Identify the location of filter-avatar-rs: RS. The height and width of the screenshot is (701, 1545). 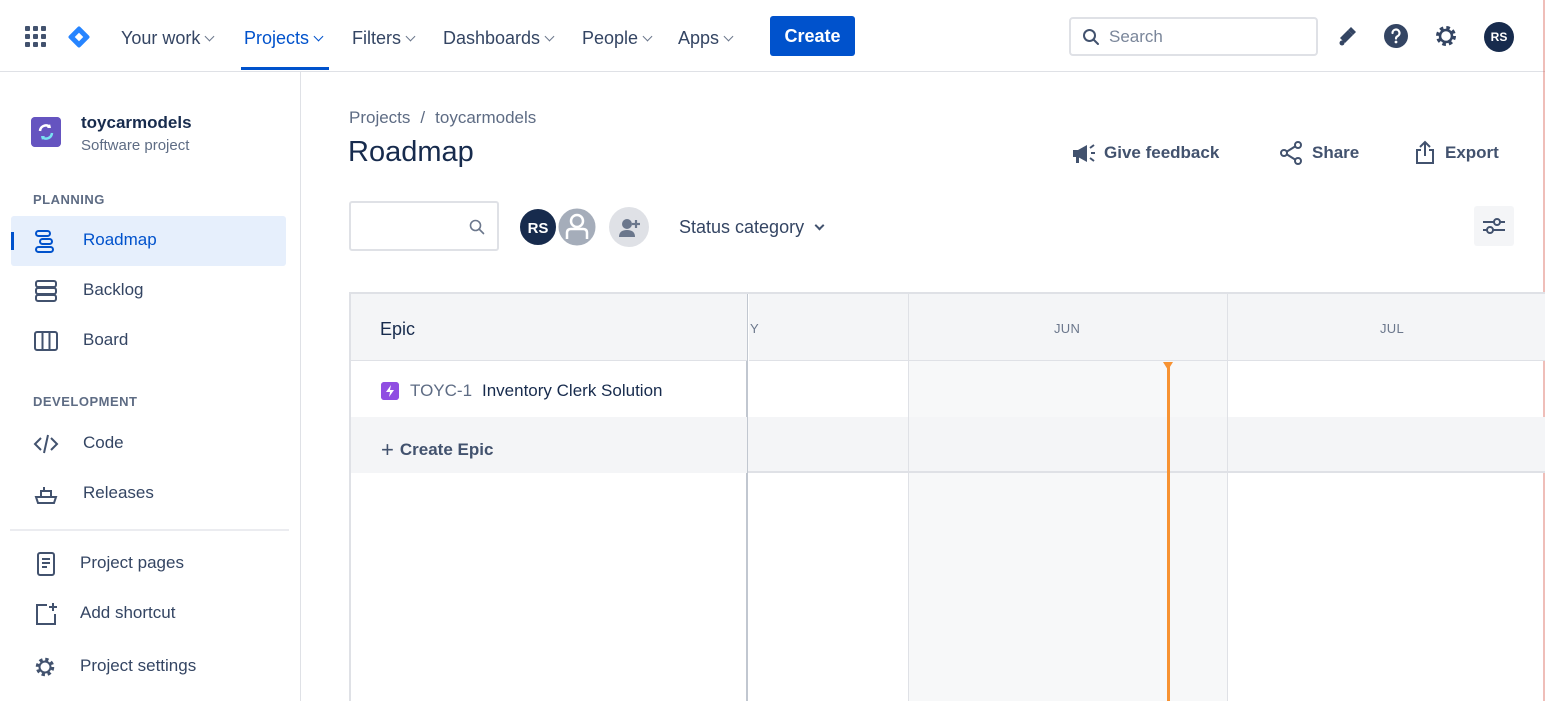
(538, 227).